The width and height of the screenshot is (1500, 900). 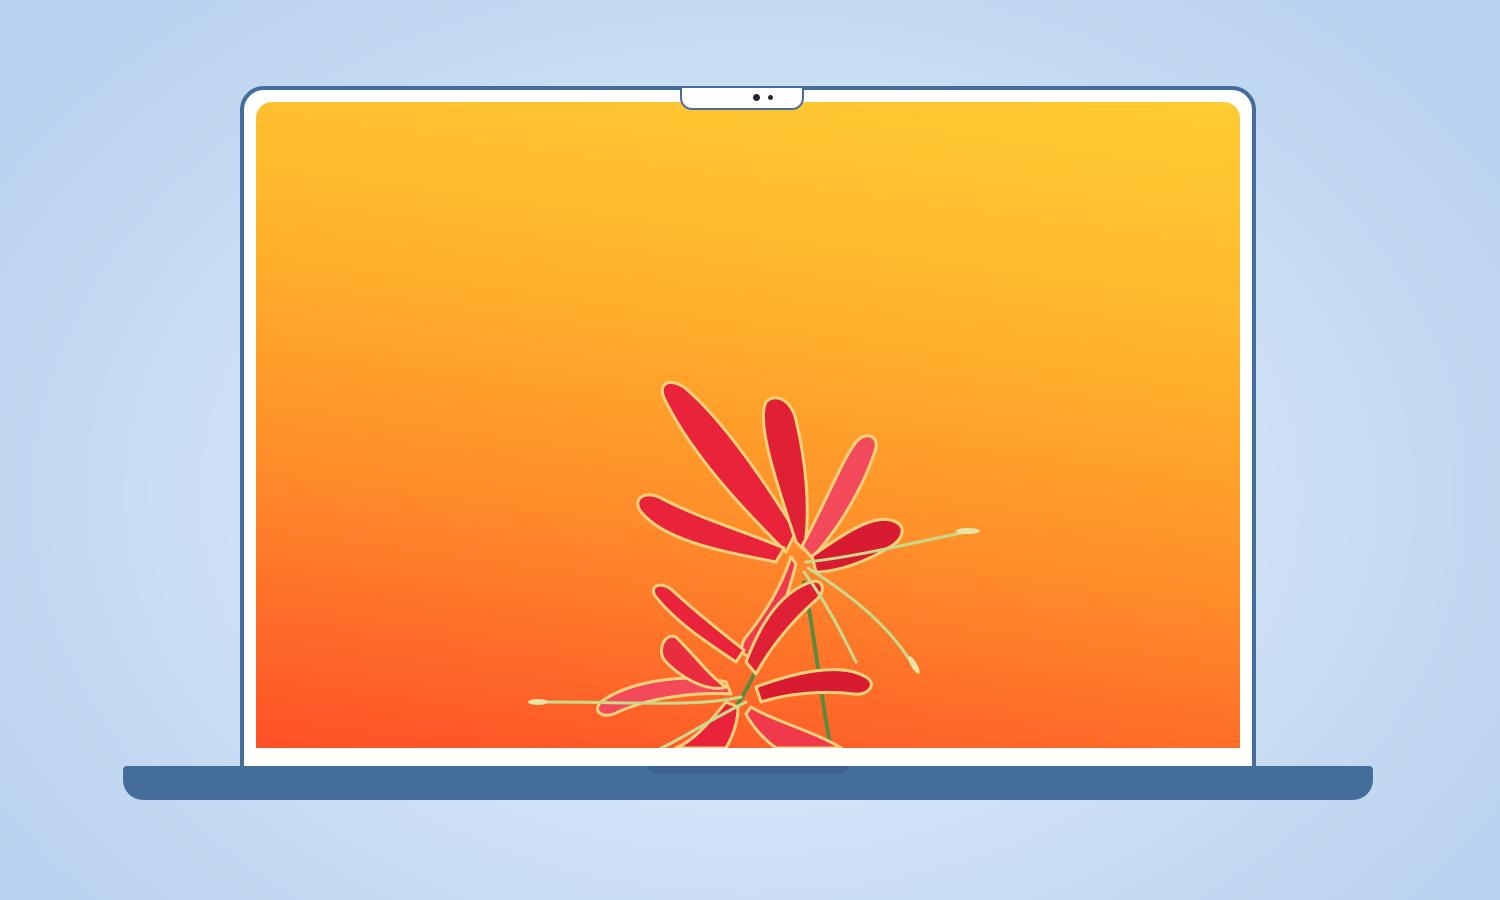 What do you see at coordinates (770, 97) in the screenshot?
I see `sensor-icon` at bounding box center [770, 97].